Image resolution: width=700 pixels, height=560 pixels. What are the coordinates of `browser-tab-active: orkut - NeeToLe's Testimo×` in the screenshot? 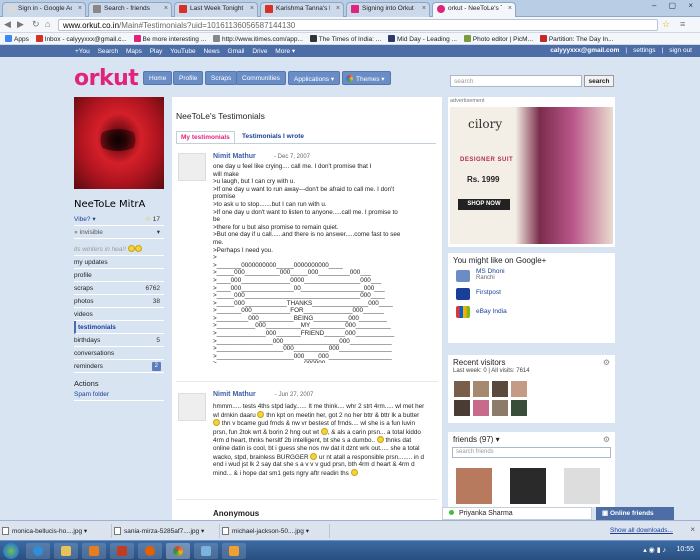 It's located at (474, 10).